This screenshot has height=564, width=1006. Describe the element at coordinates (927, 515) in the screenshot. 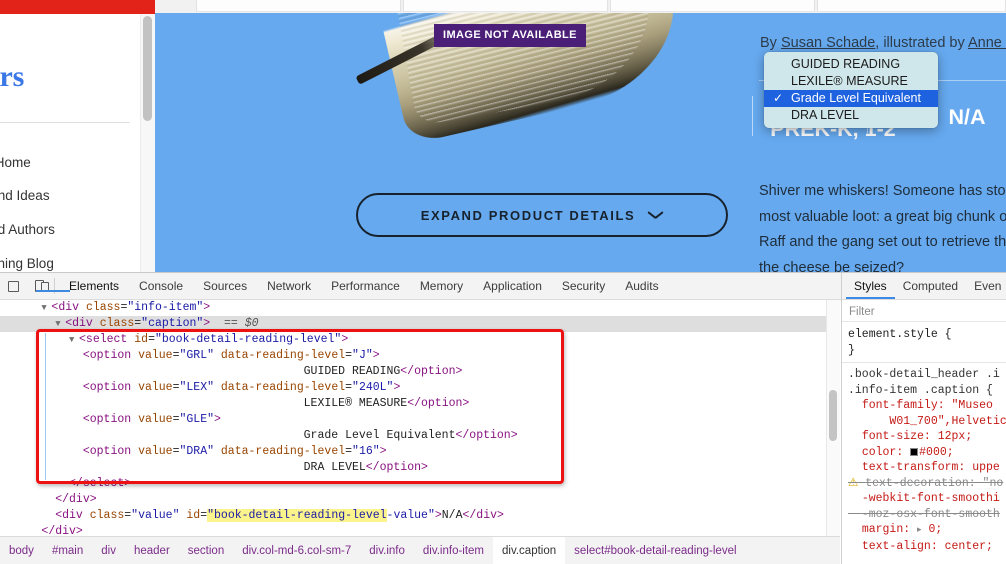

I see `css-declaration: -moz-osx-font-smooth` at that location.